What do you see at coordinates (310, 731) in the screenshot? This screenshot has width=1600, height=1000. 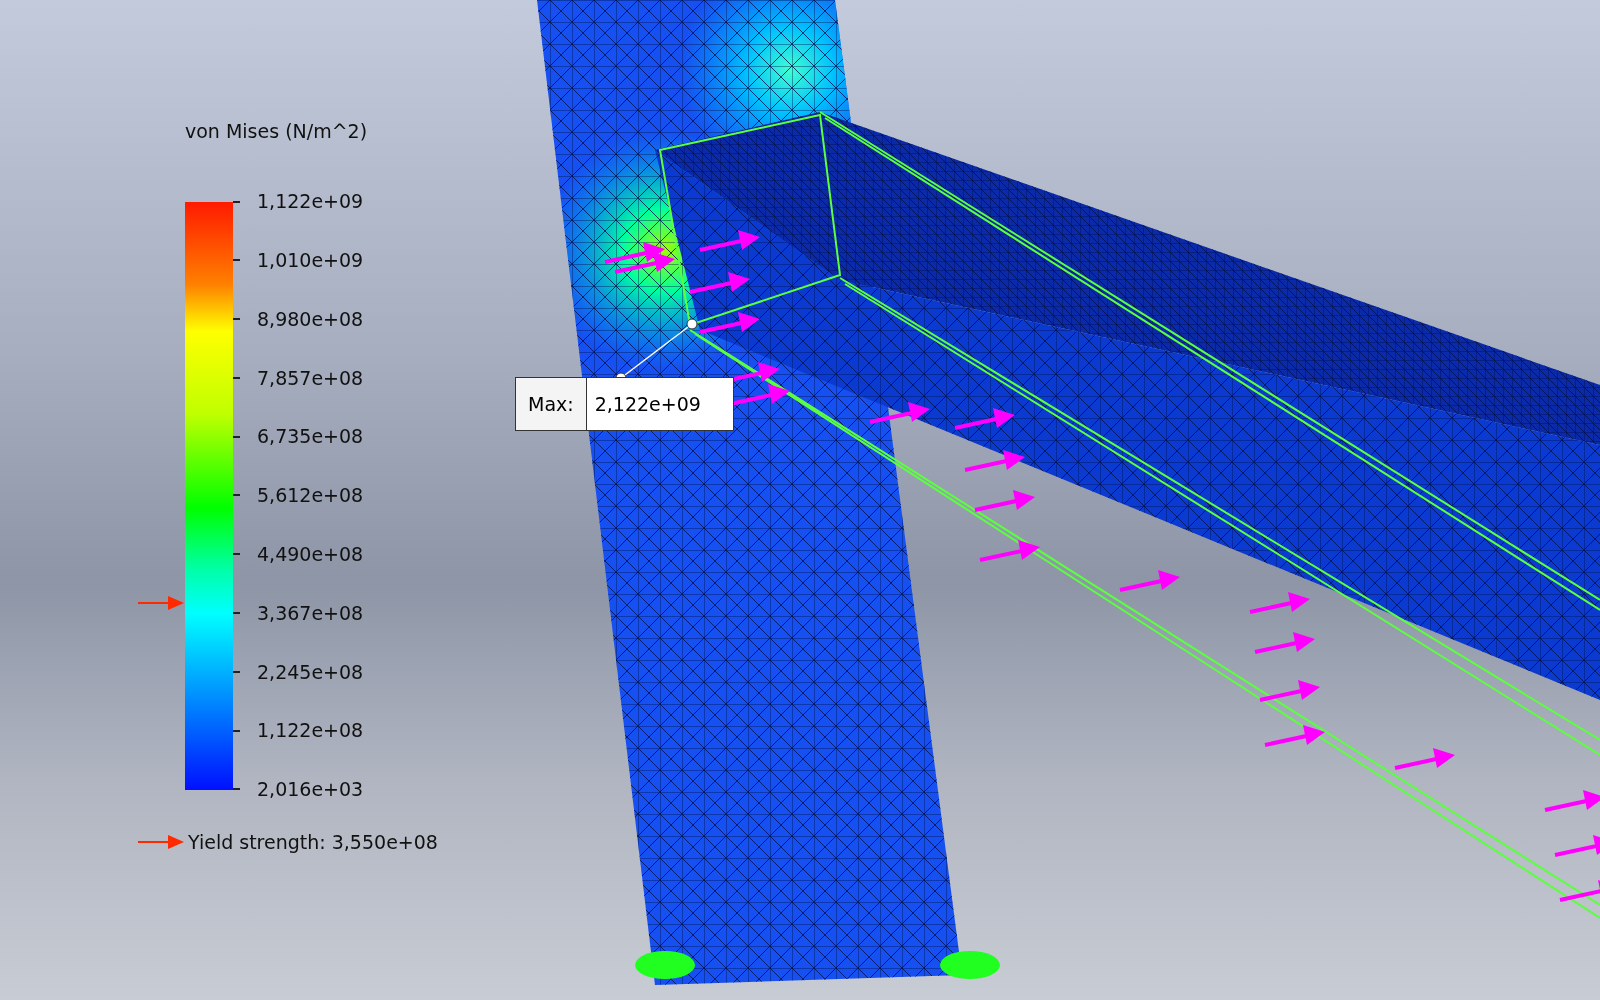 I see `scale-label: 1,122e+08` at bounding box center [310, 731].